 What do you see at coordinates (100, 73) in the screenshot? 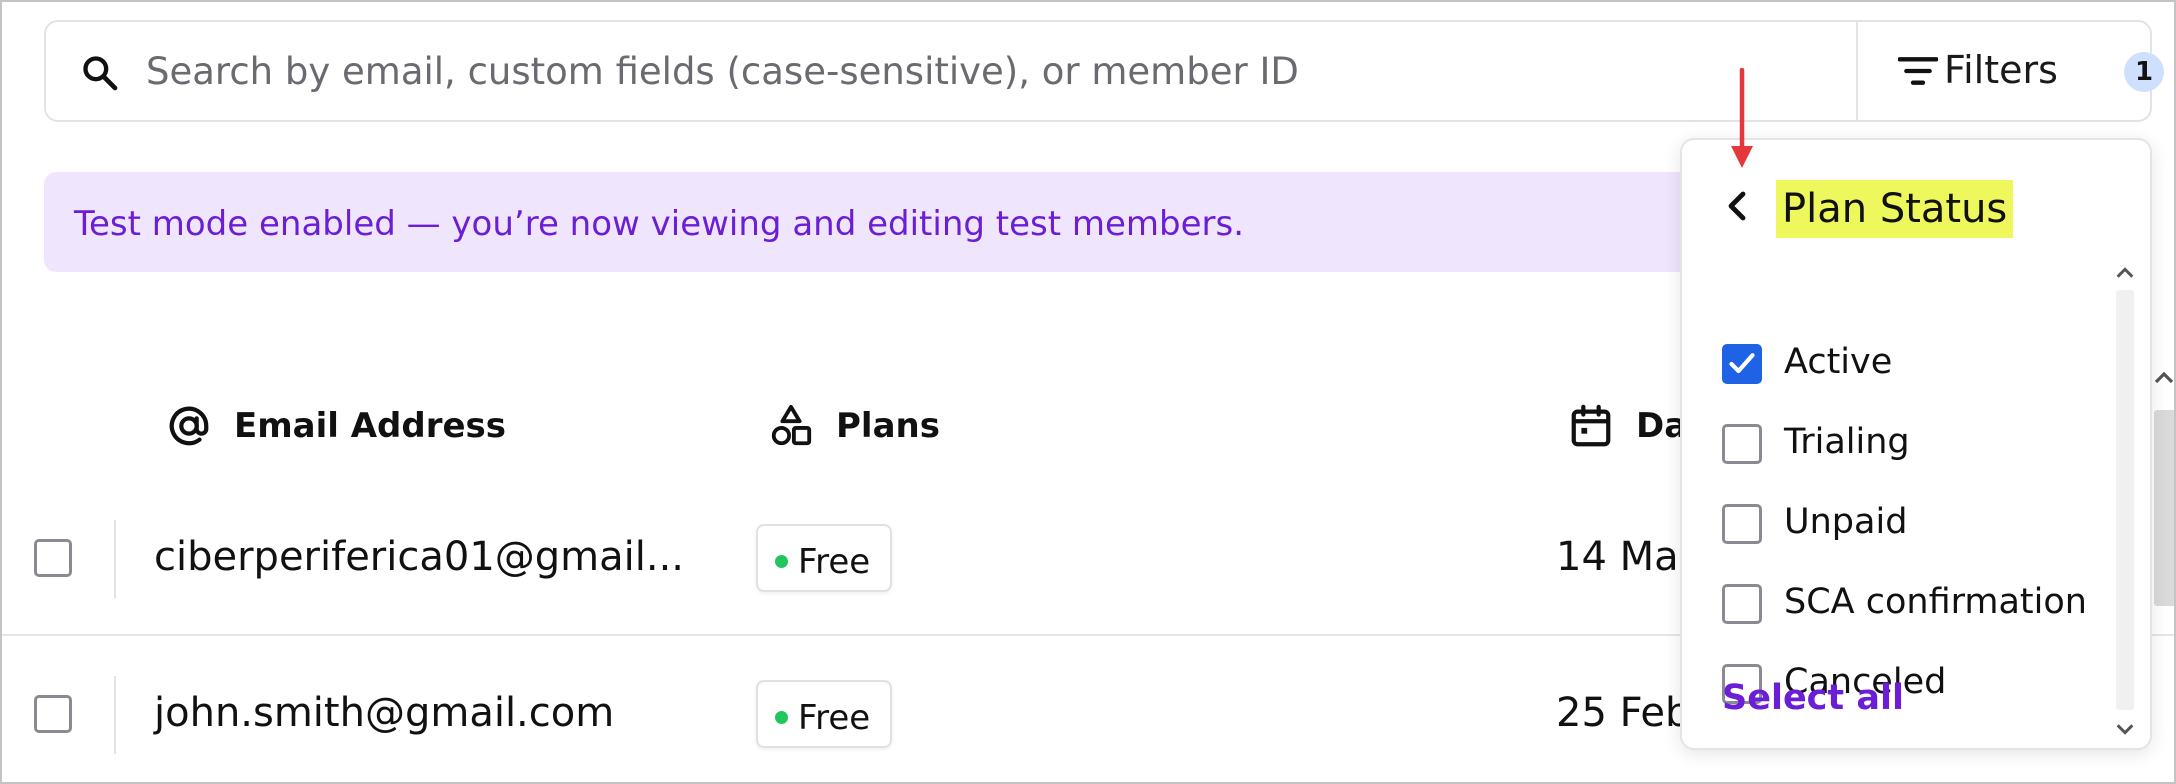
I see `search-icon` at bounding box center [100, 73].